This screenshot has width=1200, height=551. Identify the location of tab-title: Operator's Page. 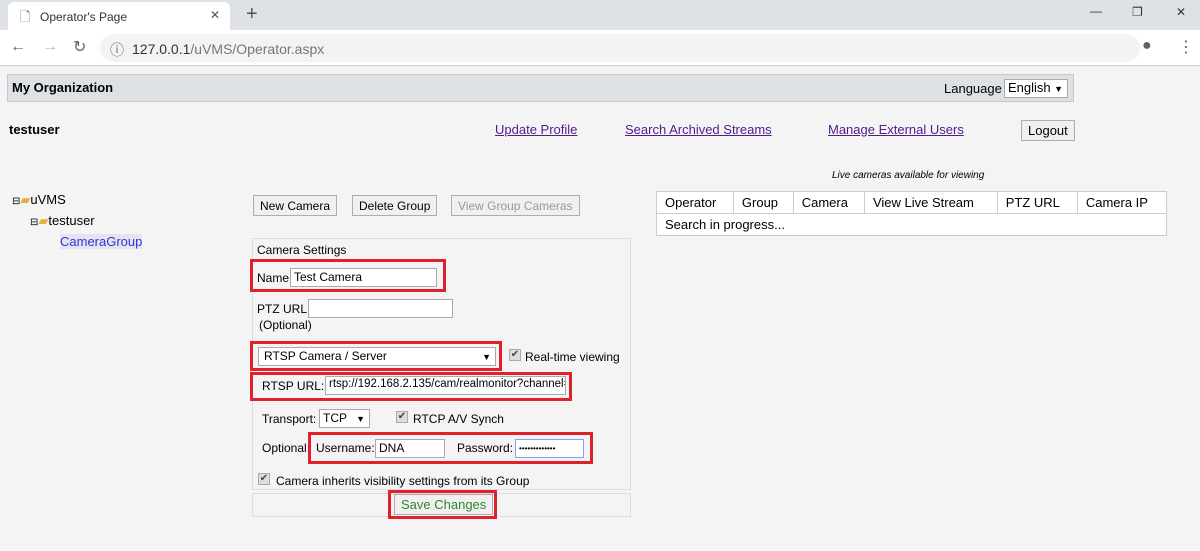
(84, 17).